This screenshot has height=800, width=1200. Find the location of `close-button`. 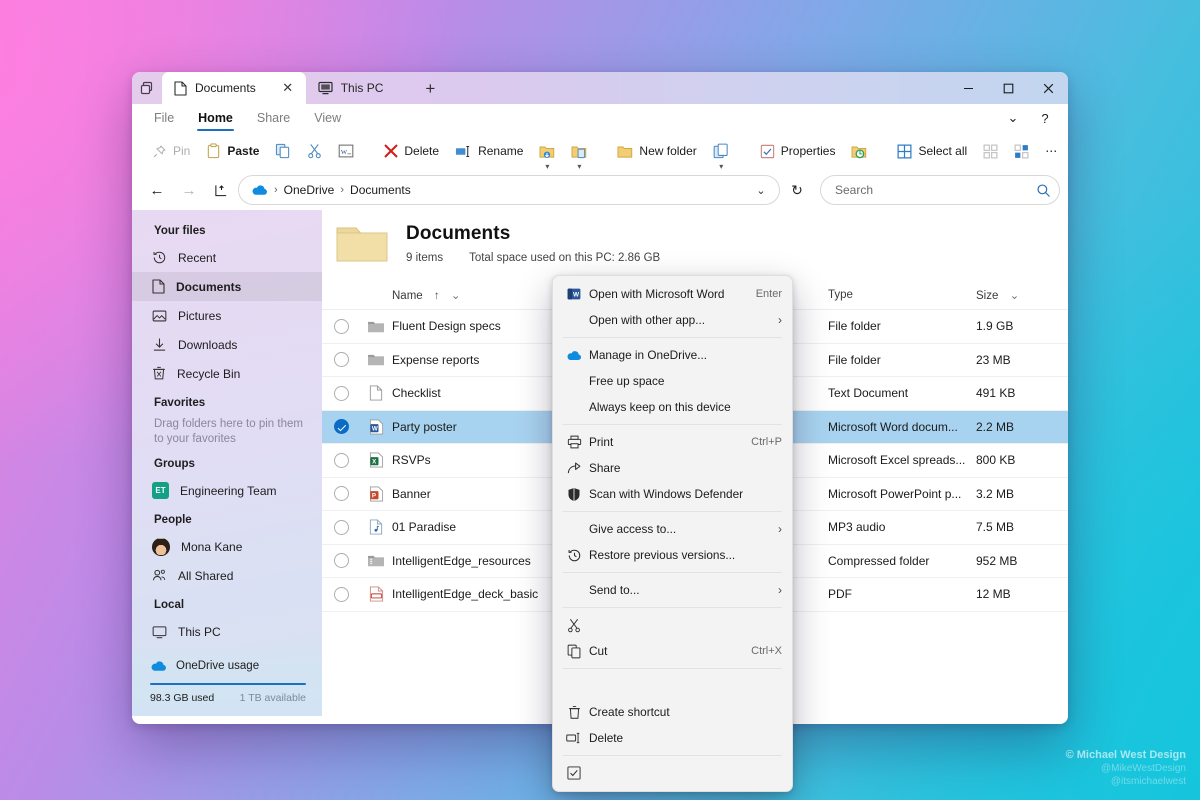

close-button is located at coordinates (1048, 88).